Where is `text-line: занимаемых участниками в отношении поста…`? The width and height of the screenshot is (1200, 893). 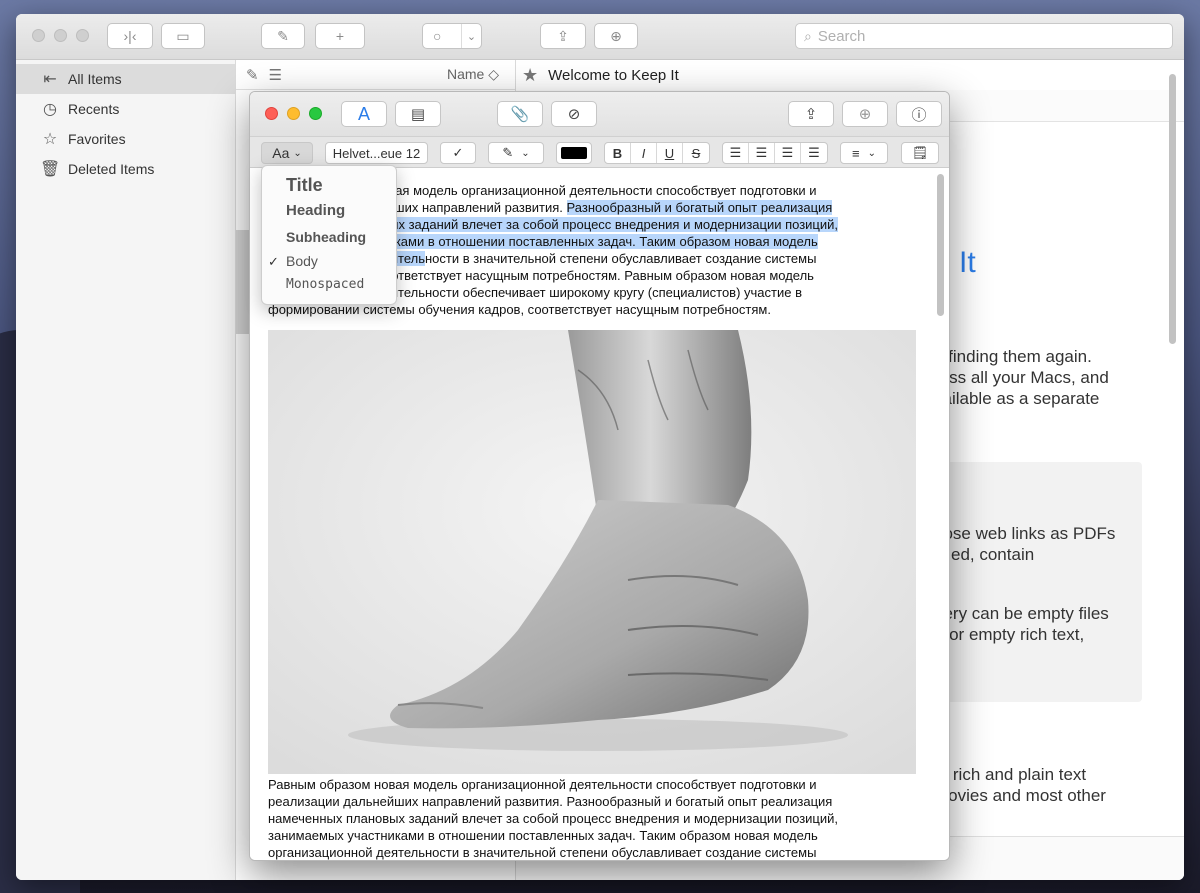
text-line: занимаемых участниками в отношении поста… is located at coordinates (543, 835).